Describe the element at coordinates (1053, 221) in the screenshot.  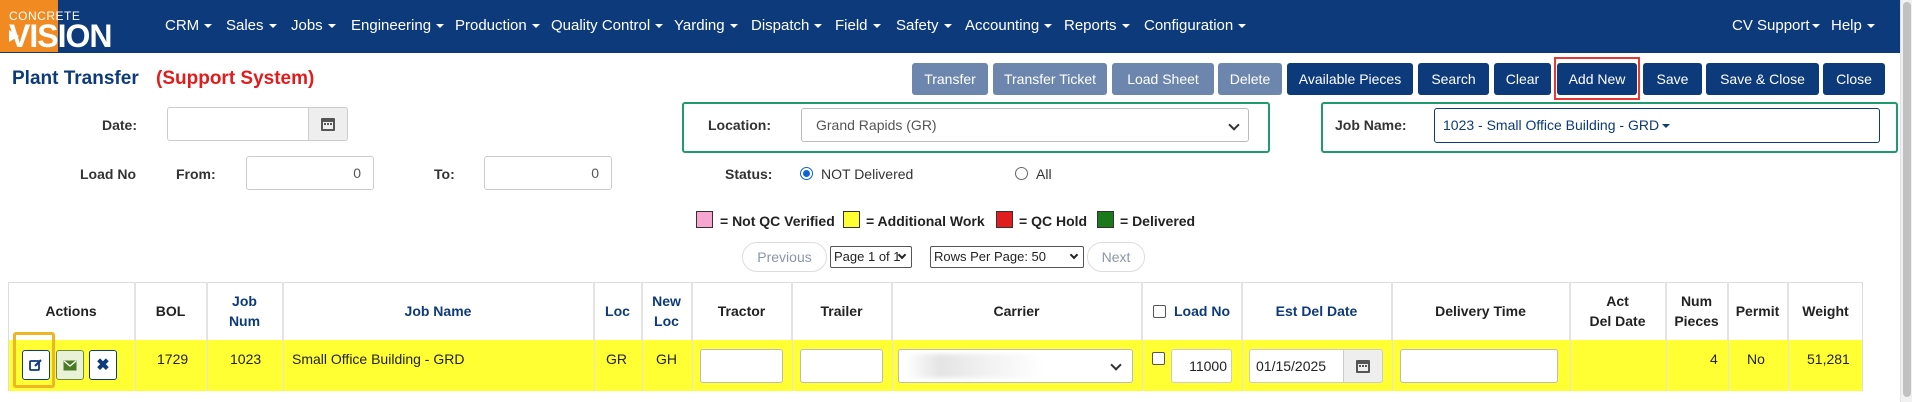
I see `legend-qc-hold: = QC Hold` at that location.